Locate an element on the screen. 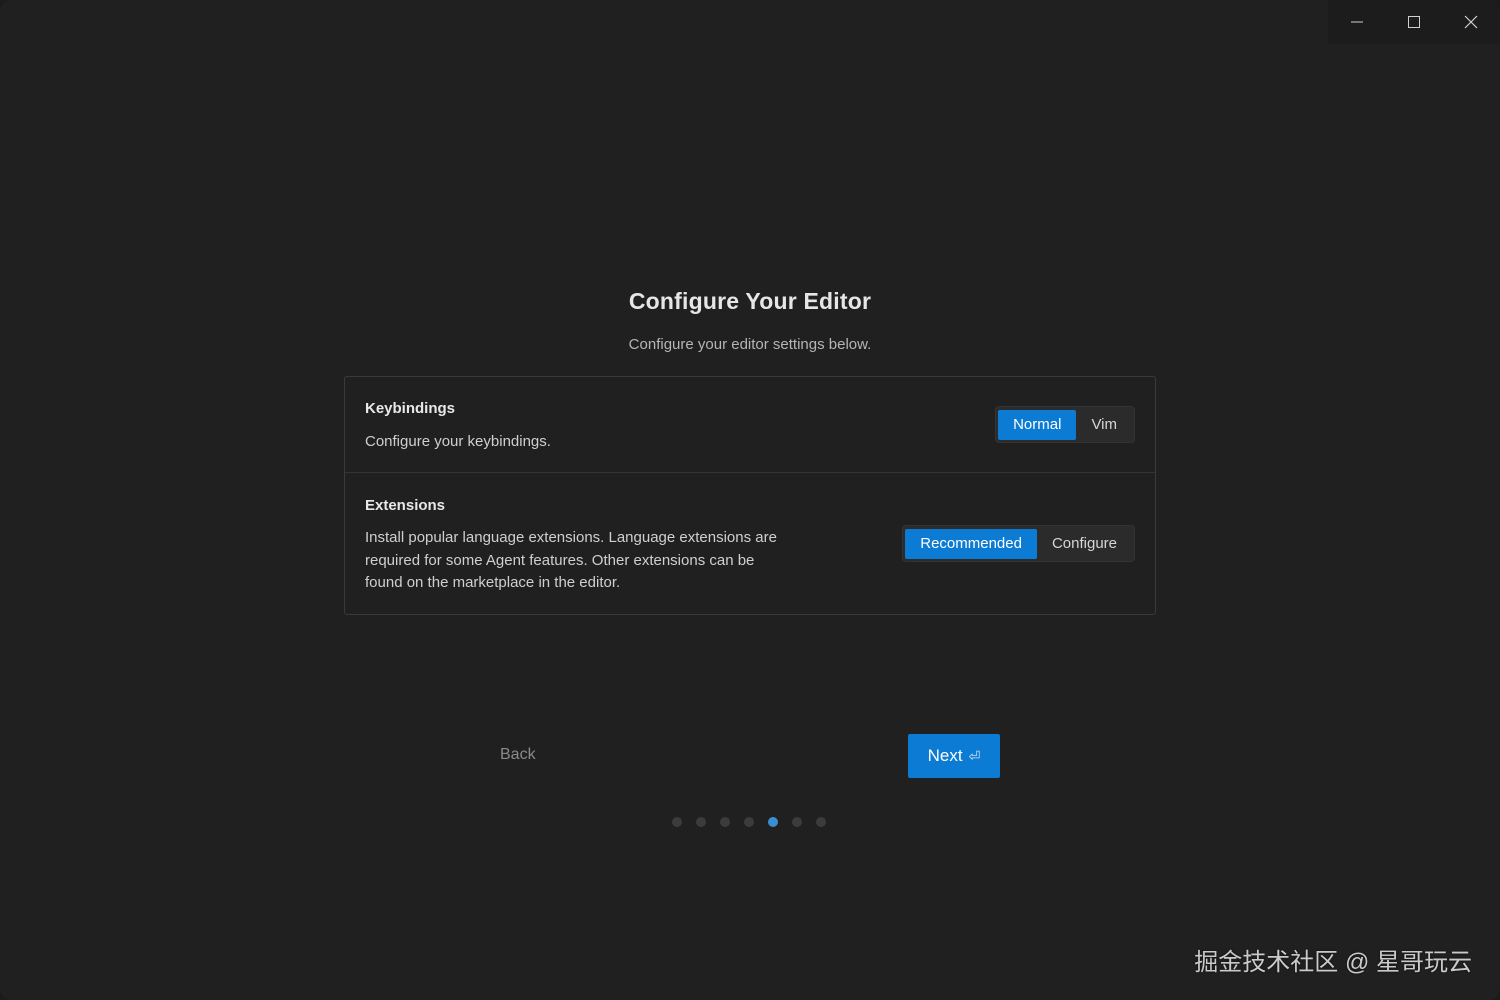 The height and width of the screenshot is (1000, 1500). keybindings-option-normal: Normal is located at coordinates (1037, 424).